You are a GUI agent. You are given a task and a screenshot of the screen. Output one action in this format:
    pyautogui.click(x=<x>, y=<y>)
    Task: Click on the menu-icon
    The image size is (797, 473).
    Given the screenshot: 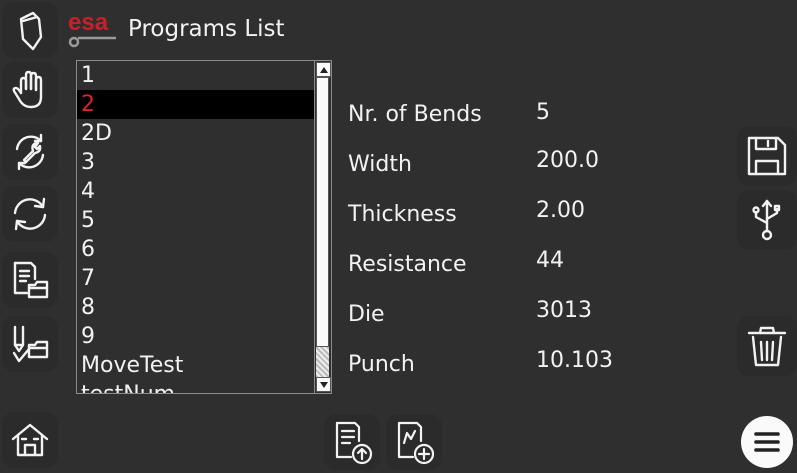 What is the action you would take?
    pyautogui.click(x=767, y=442)
    